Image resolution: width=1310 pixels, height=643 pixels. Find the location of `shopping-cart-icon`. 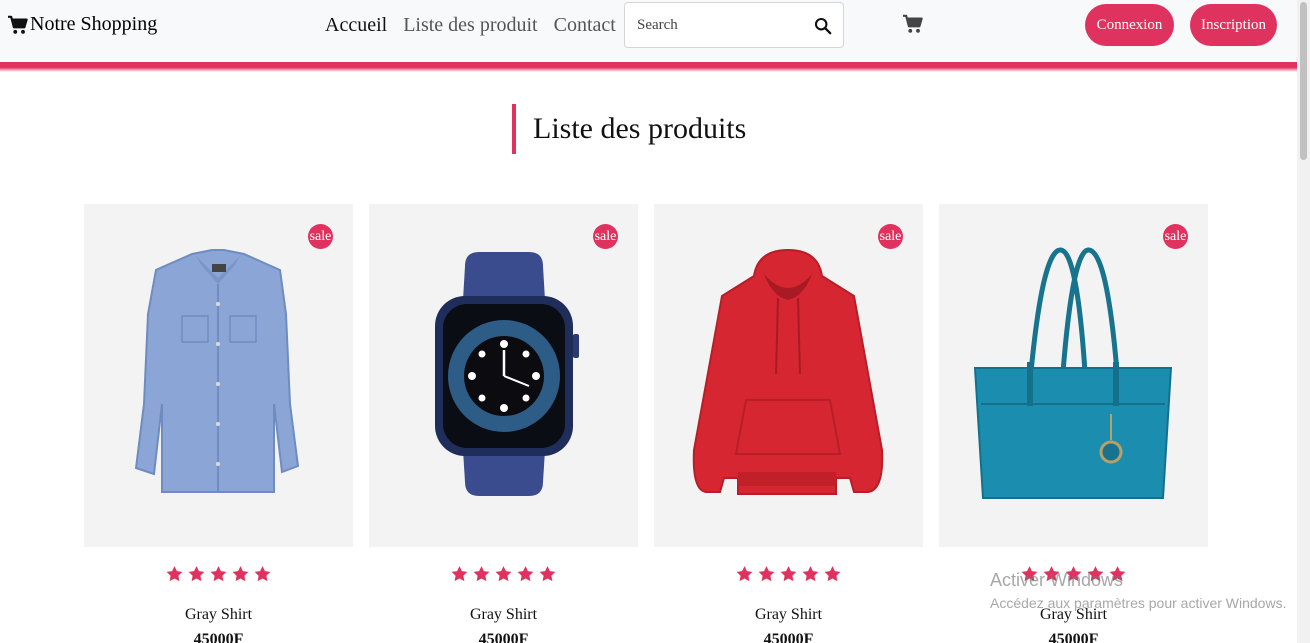

shopping-cart-icon is located at coordinates (913, 24).